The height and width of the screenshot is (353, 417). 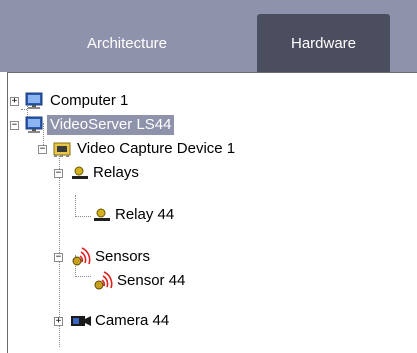 I want to click on tree-node-videoserver: − VideoServer LS44, so click(x=158, y=125).